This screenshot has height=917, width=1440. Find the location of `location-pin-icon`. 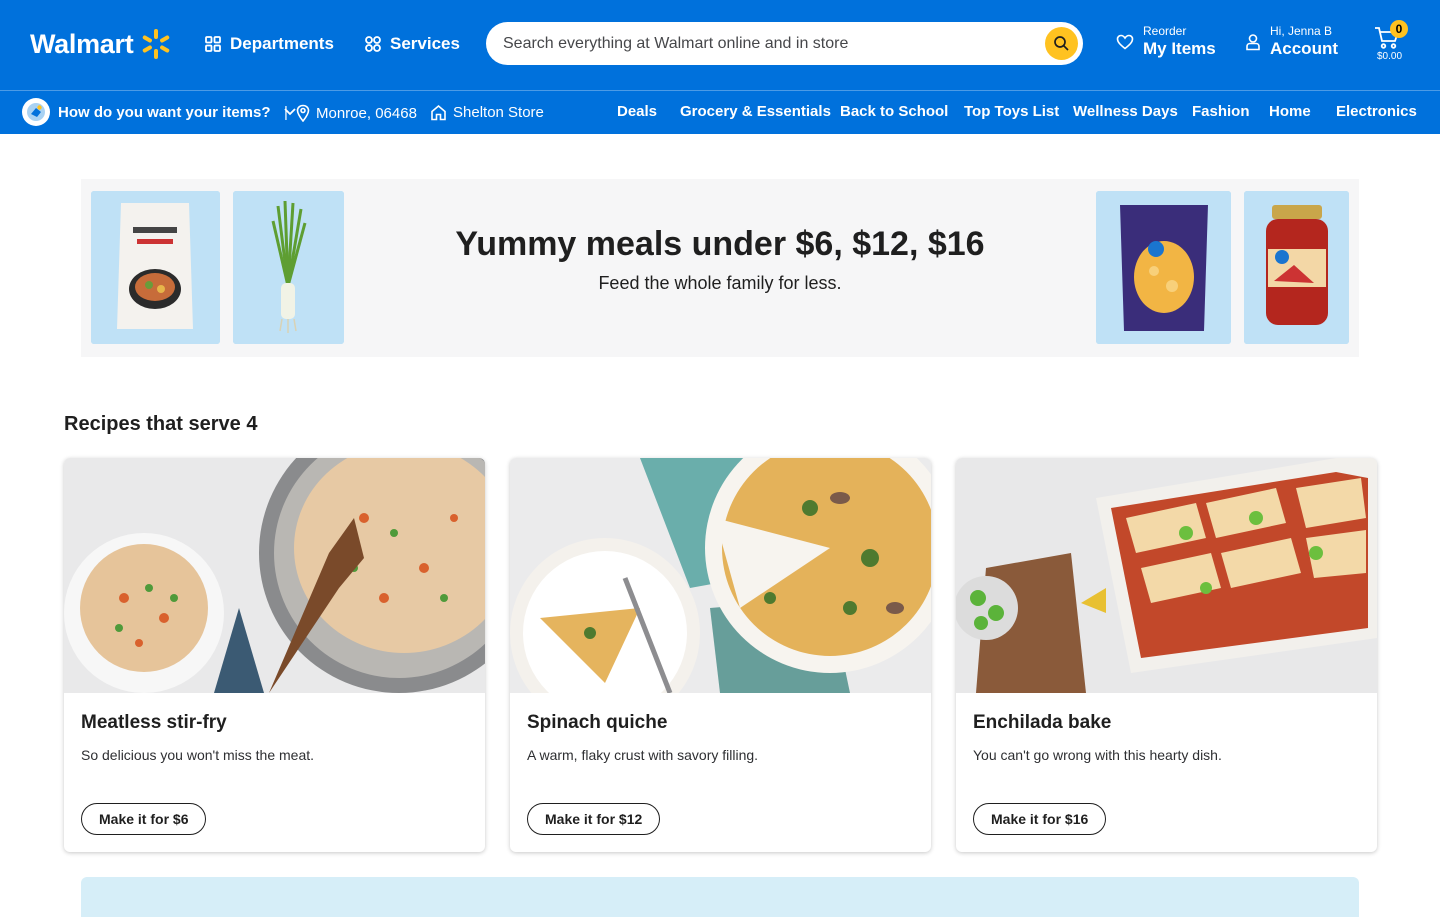

location-pin-icon is located at coordinates (303, 113).